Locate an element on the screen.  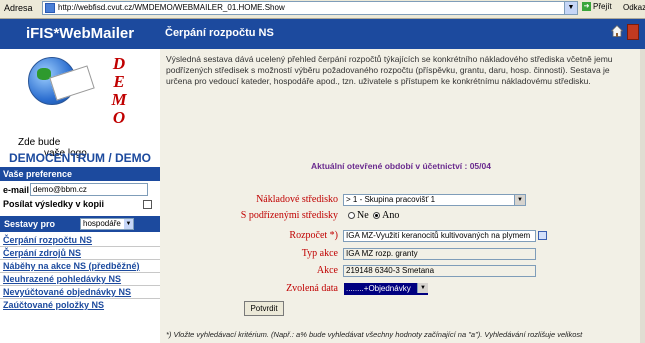
logo-letter: O is located at coordinates (119, 117).